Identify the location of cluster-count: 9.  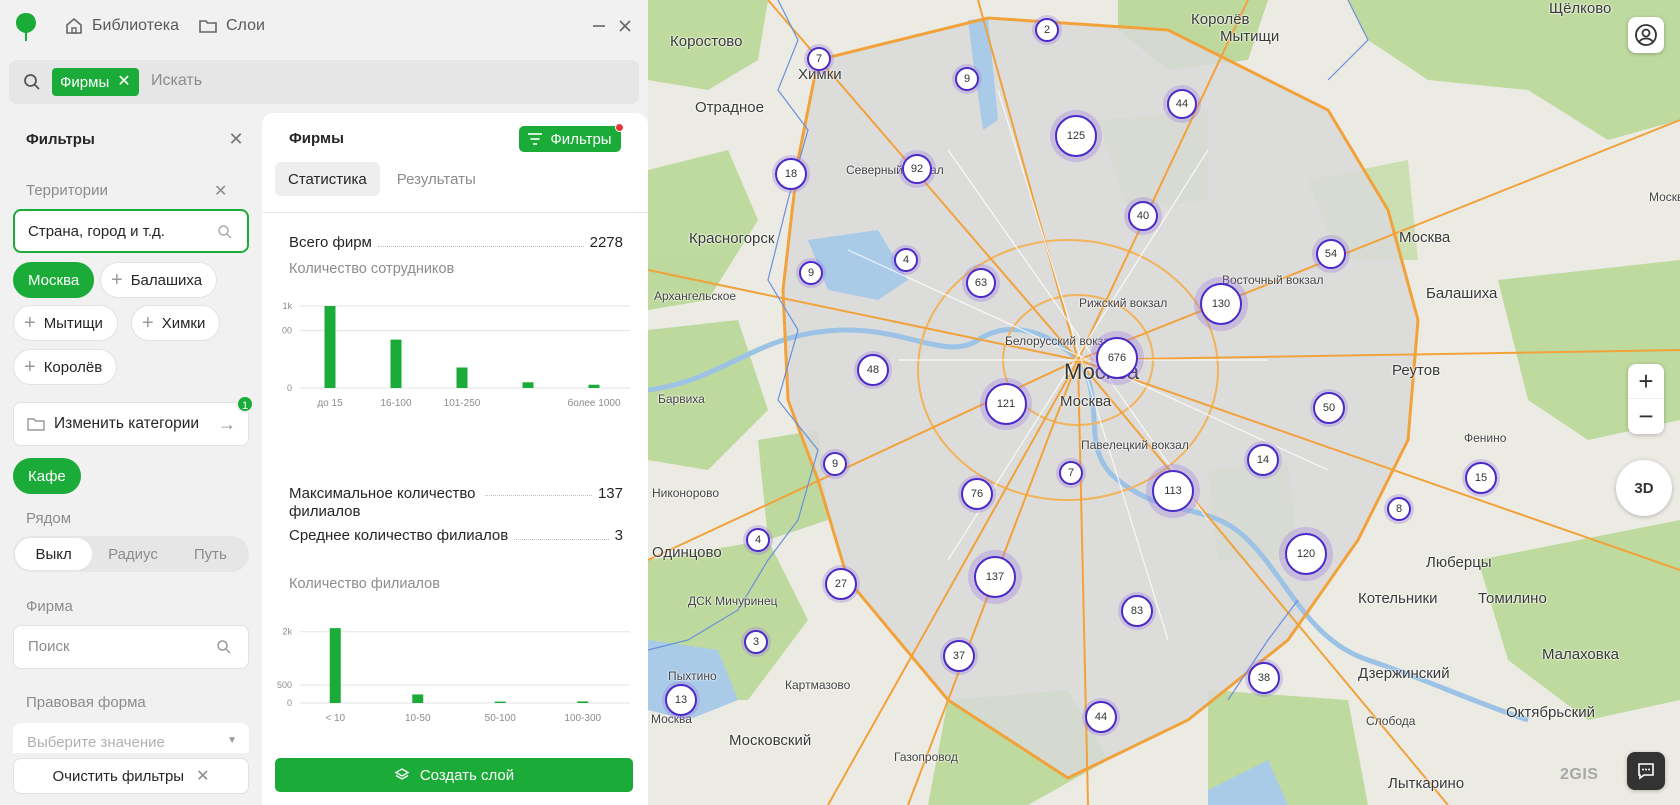
(967, 79).